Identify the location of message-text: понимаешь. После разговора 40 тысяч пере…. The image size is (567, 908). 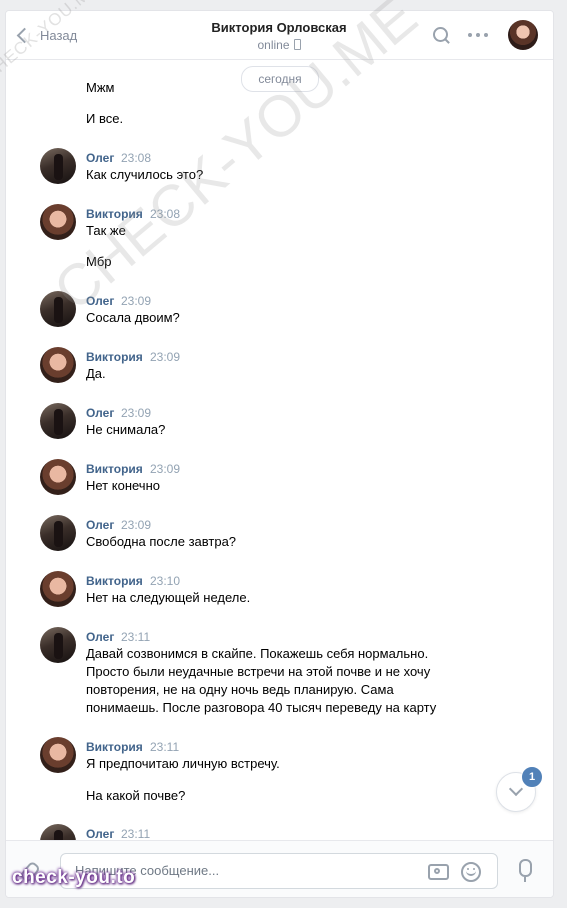
(261, 707).